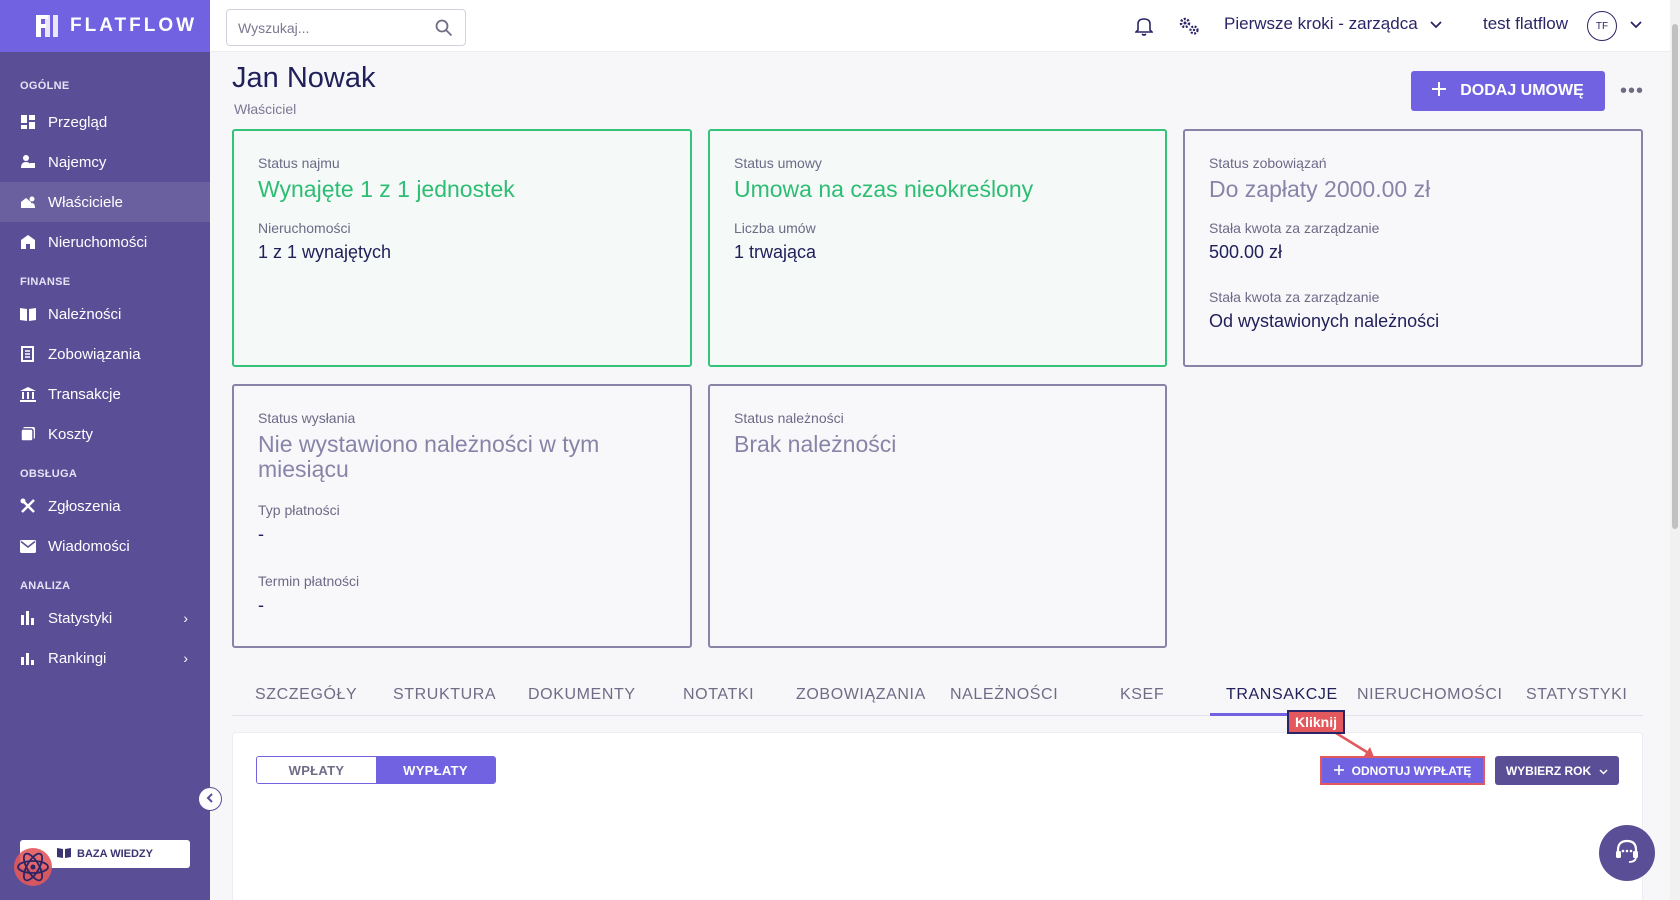 The height and width of the screenshot is (900, 1680). What do you see at coordinates (105, 202) in the screenshot?
I see `sidebar-item-wlasciciele: Właściciele` at bounding box center [105, 202].